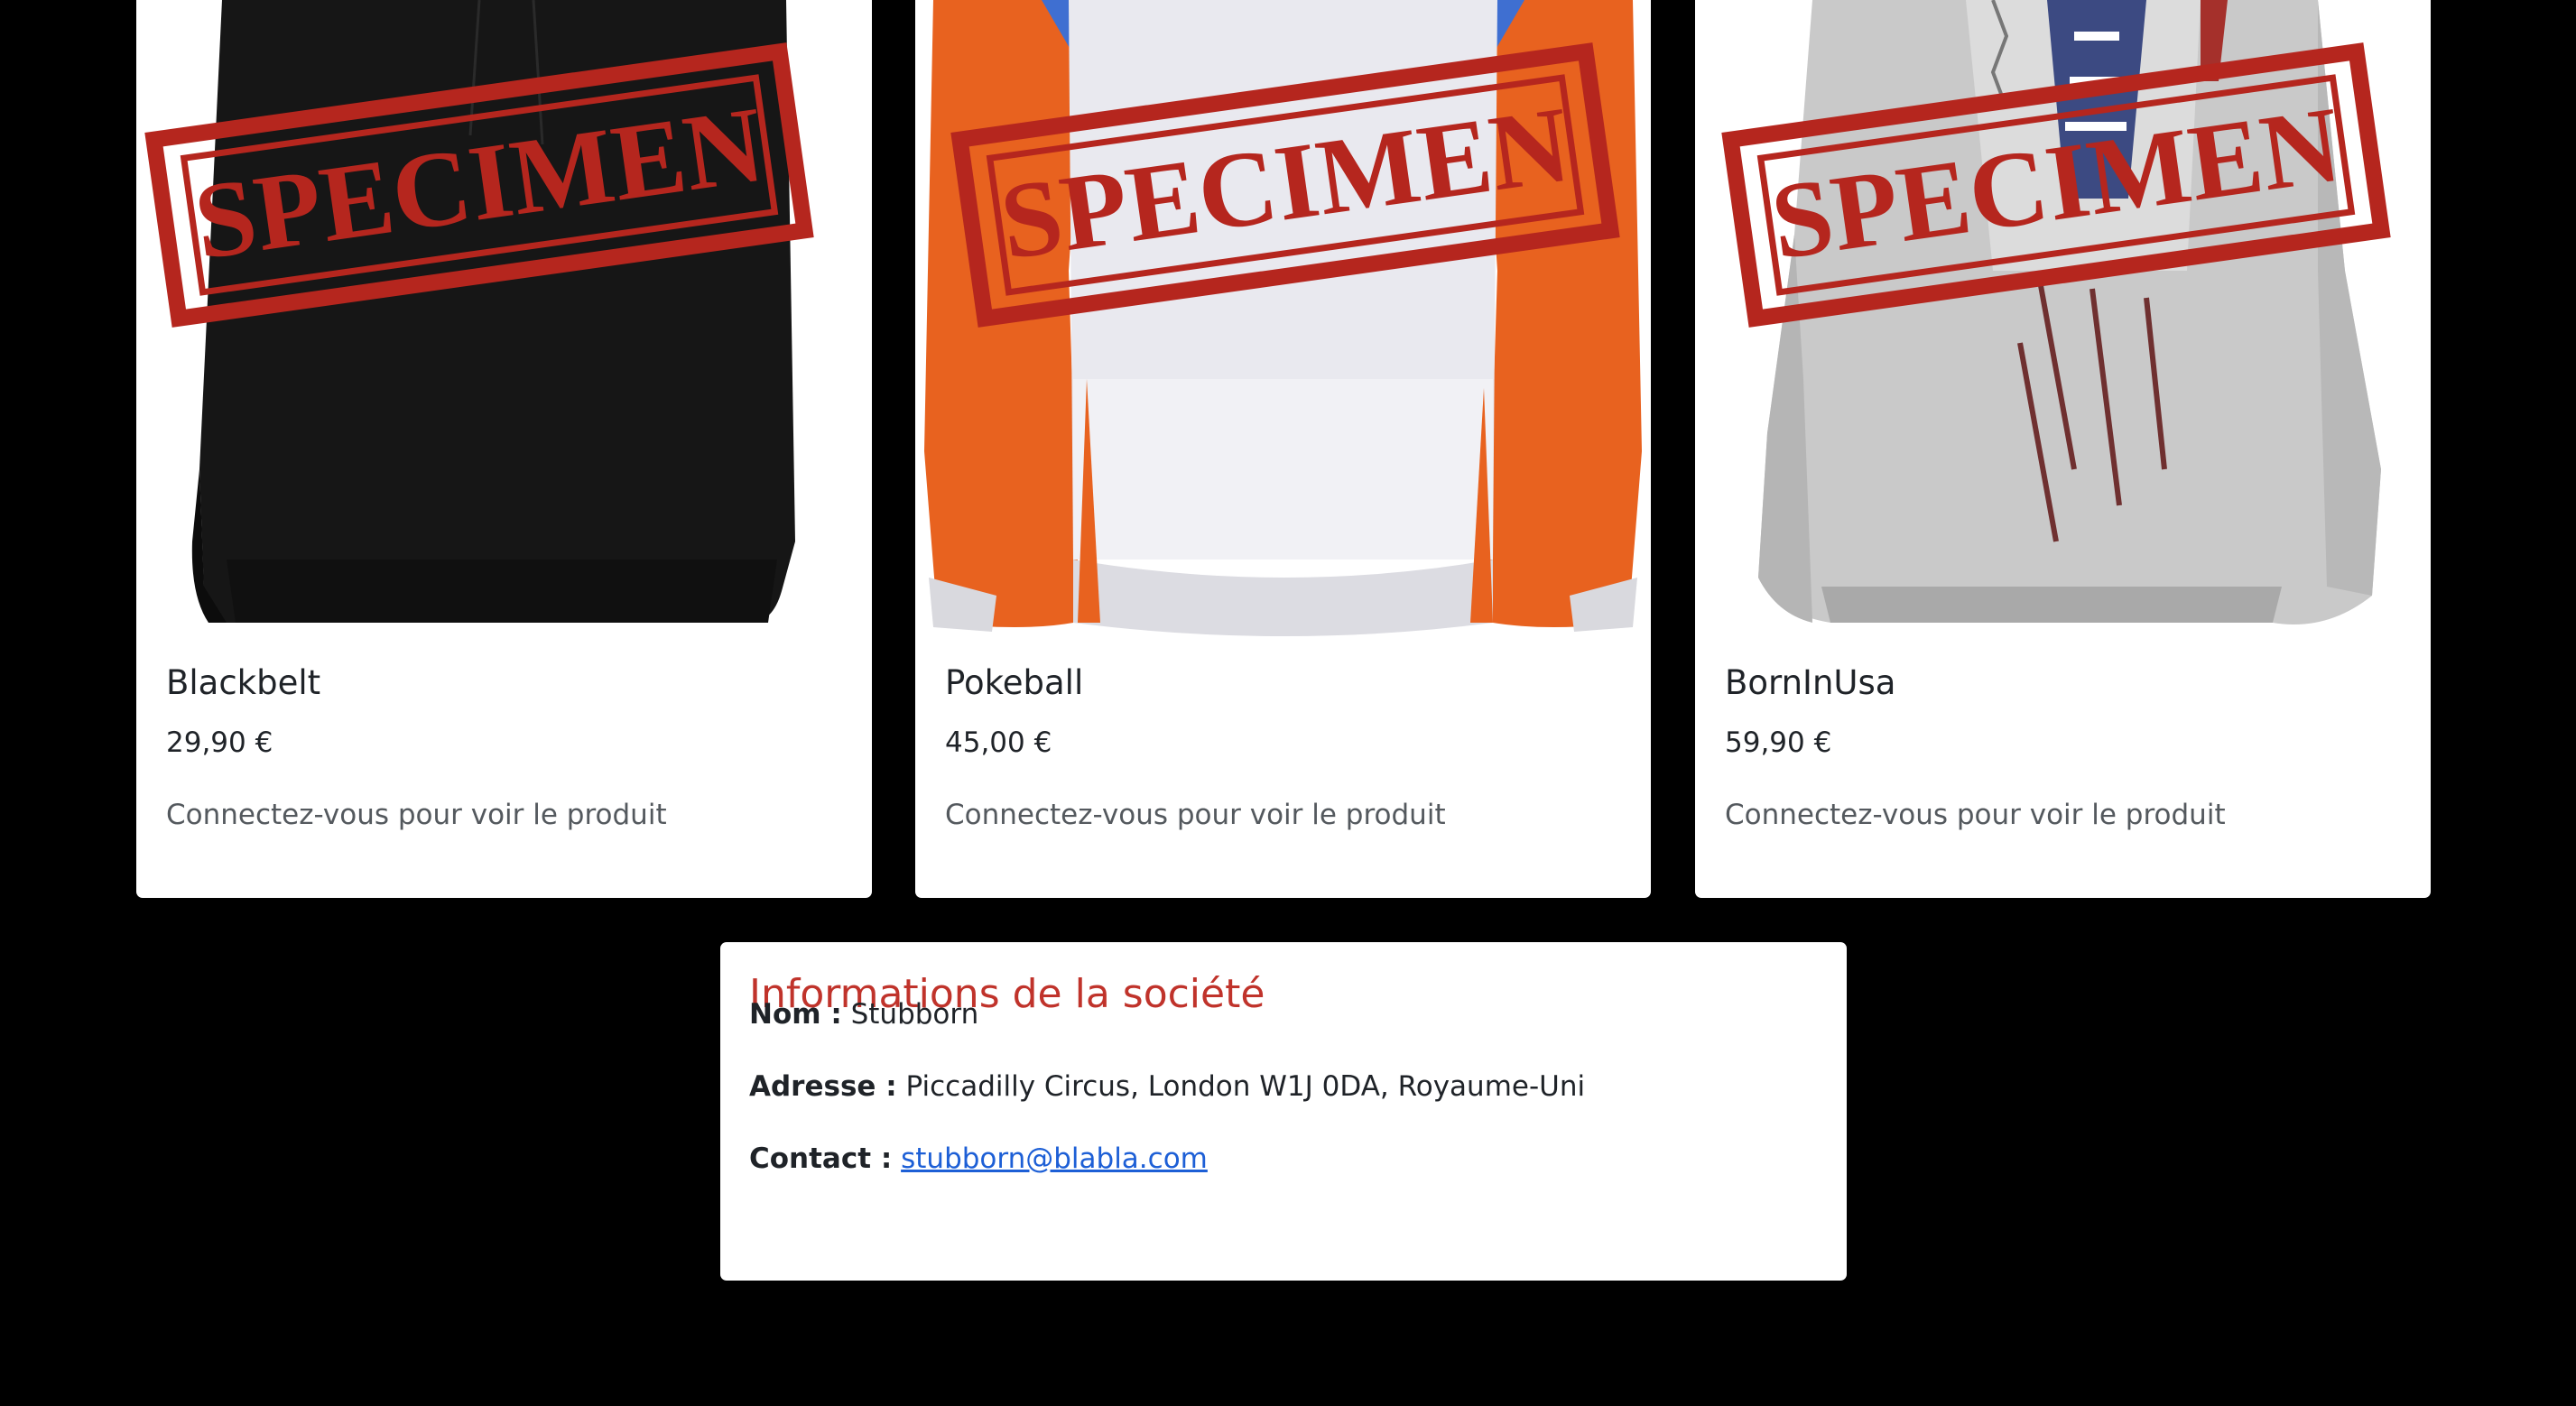 The width and height of the screenshot is (2576, 1406). I want to click on product-price: 29,90 €, so click(220, 743).